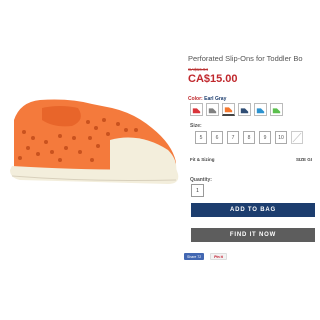  What do you see at coordinates (213, 79) in the screenshot?
I see `sale-price: CA$15.00` at bounding box center [213, 79].